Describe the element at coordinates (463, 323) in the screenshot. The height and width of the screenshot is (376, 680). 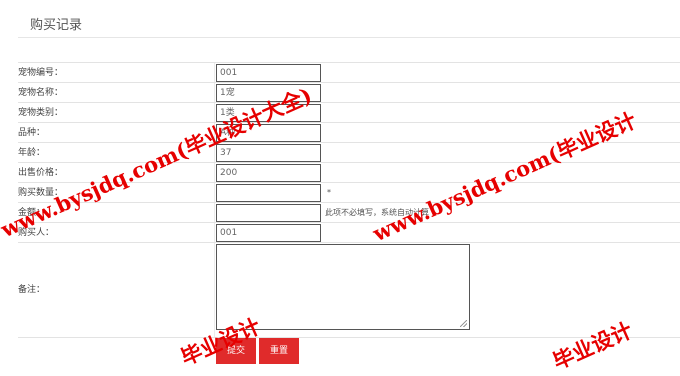
I see `resize-grip-icon` at that location.